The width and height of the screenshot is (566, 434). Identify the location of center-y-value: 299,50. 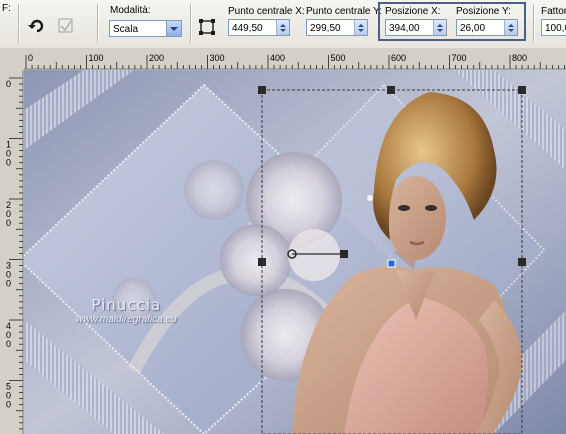
(325, 28).